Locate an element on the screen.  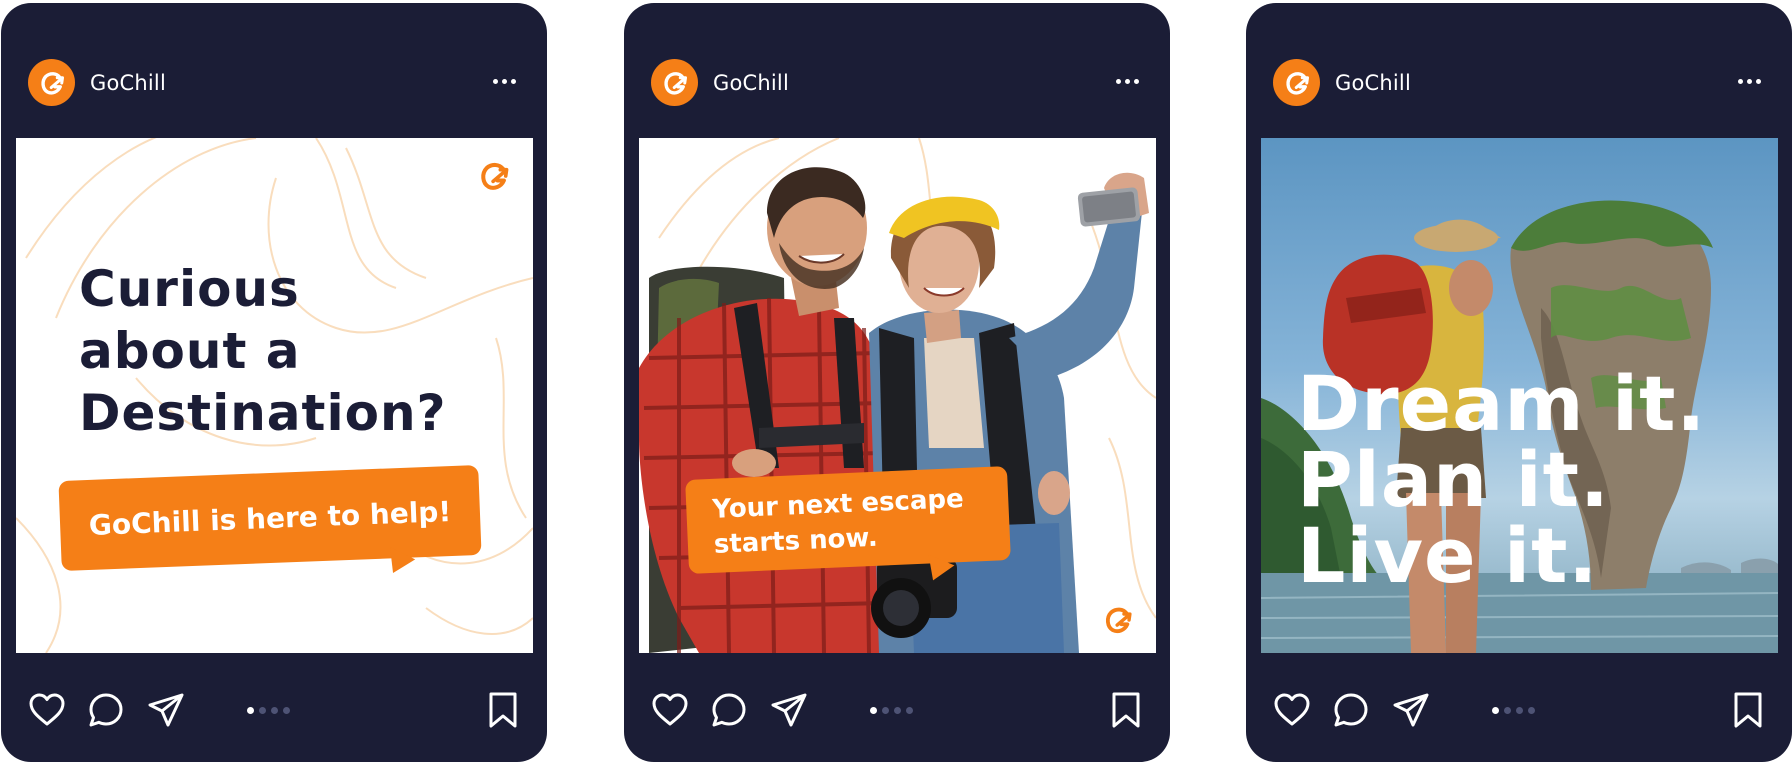
headline-line: Destination? is located at coordinates (263, 413).